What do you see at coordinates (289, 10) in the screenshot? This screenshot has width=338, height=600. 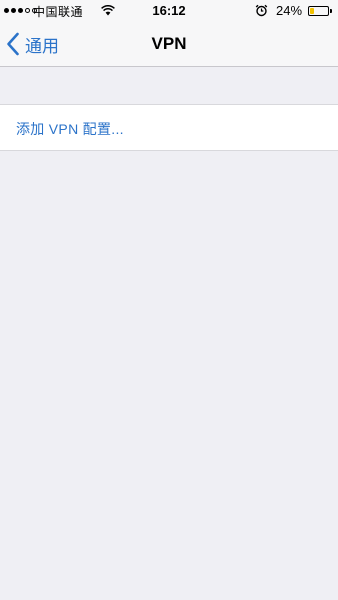 I see `battery-percentage: 24%` at bounding box center [289, 10].